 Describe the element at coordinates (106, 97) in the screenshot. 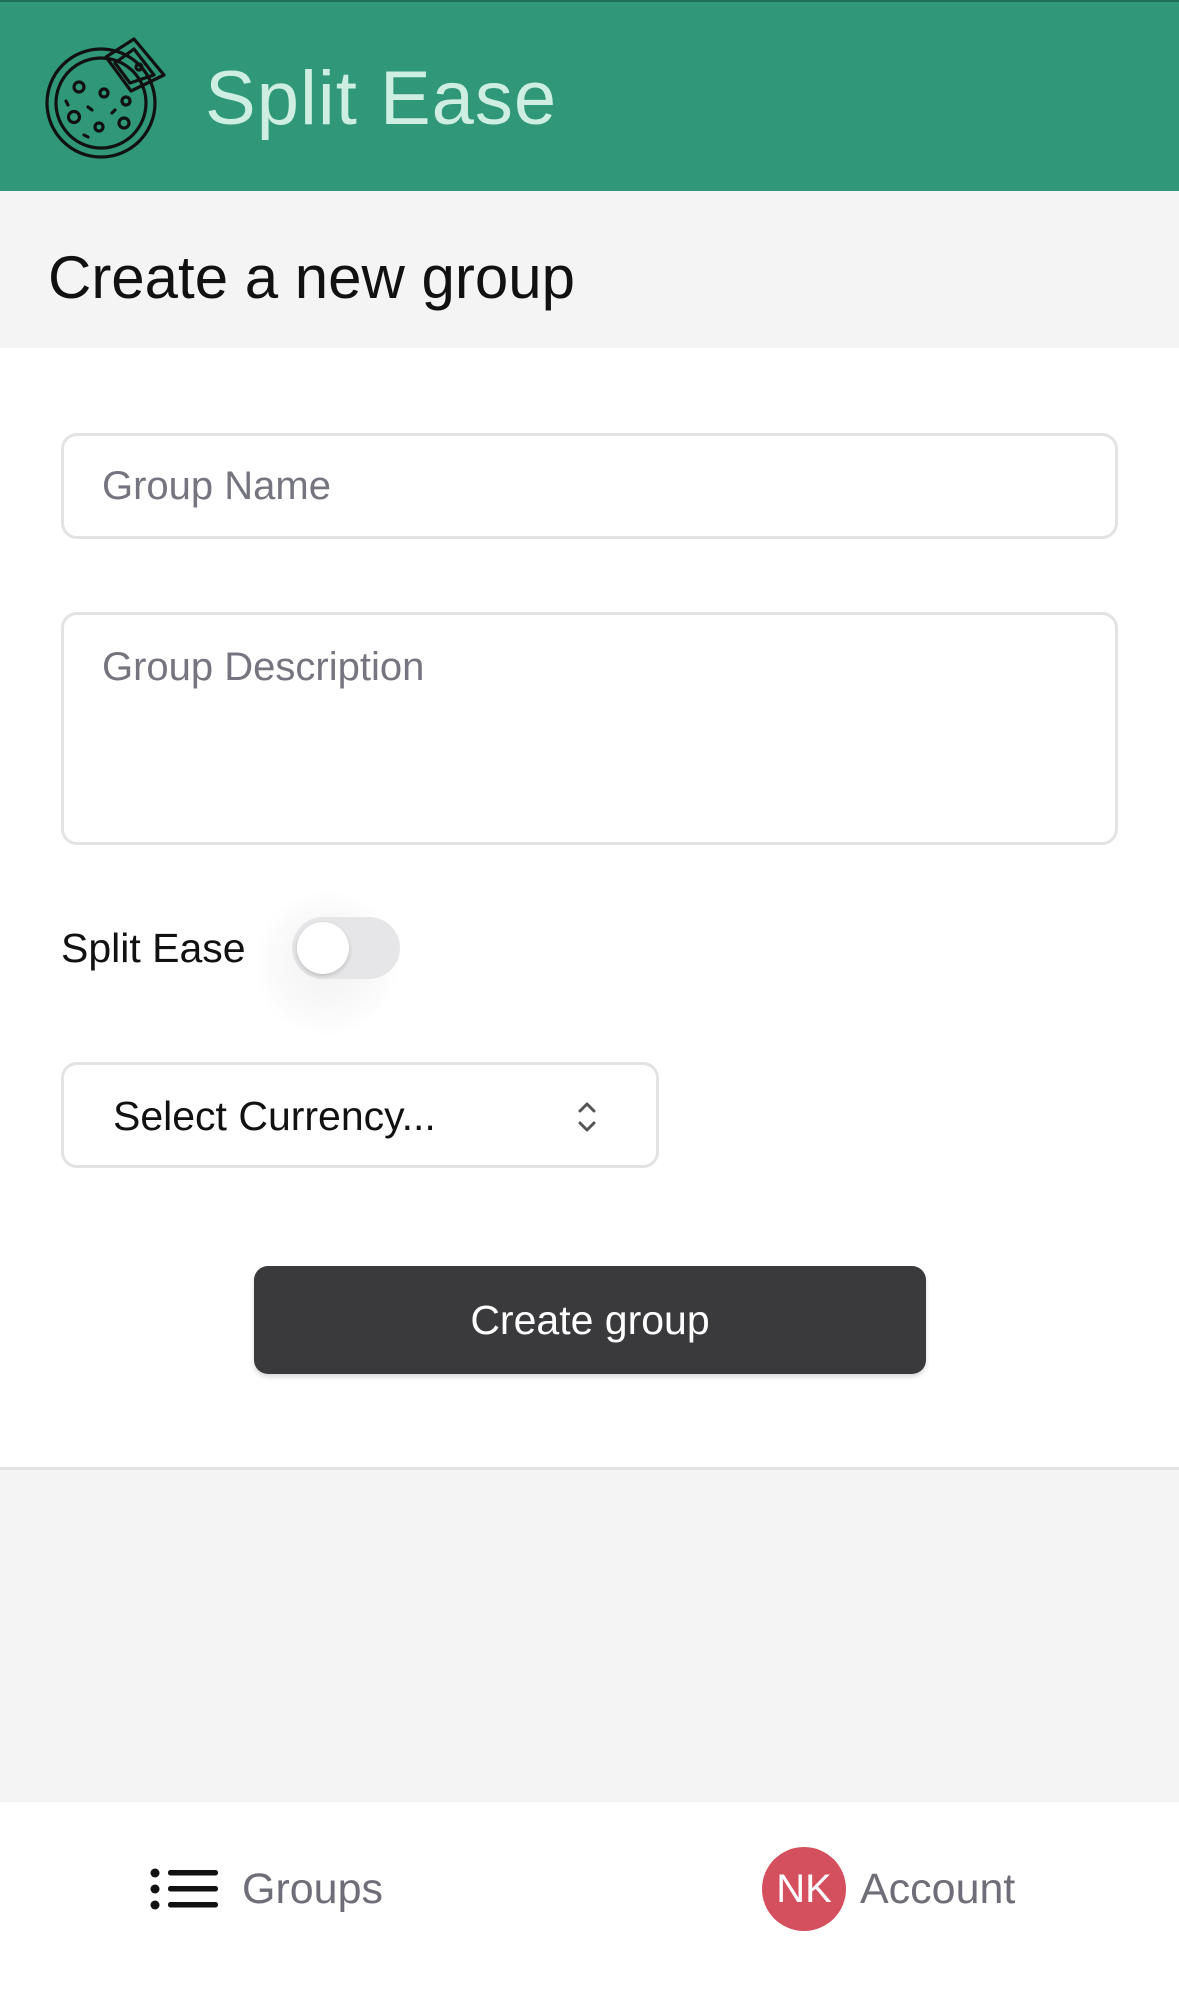

I see `pizza-icon` at that location.